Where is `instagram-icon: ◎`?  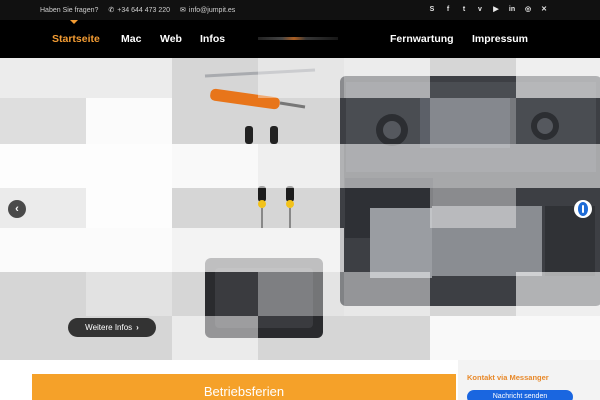
instagram-icon: ◎ is located at coordinates (528, 9).